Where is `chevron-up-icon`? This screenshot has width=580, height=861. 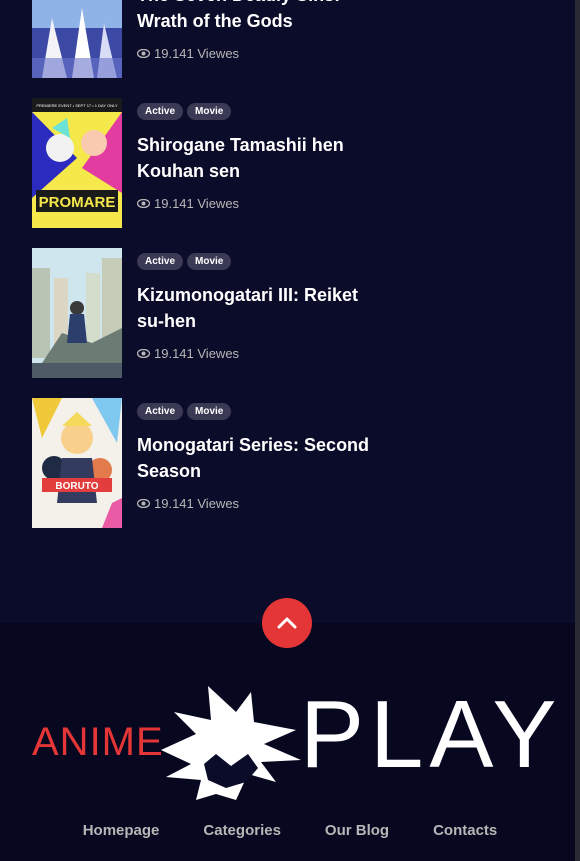 chevron-up-icon is located at coordinates (287, 623).